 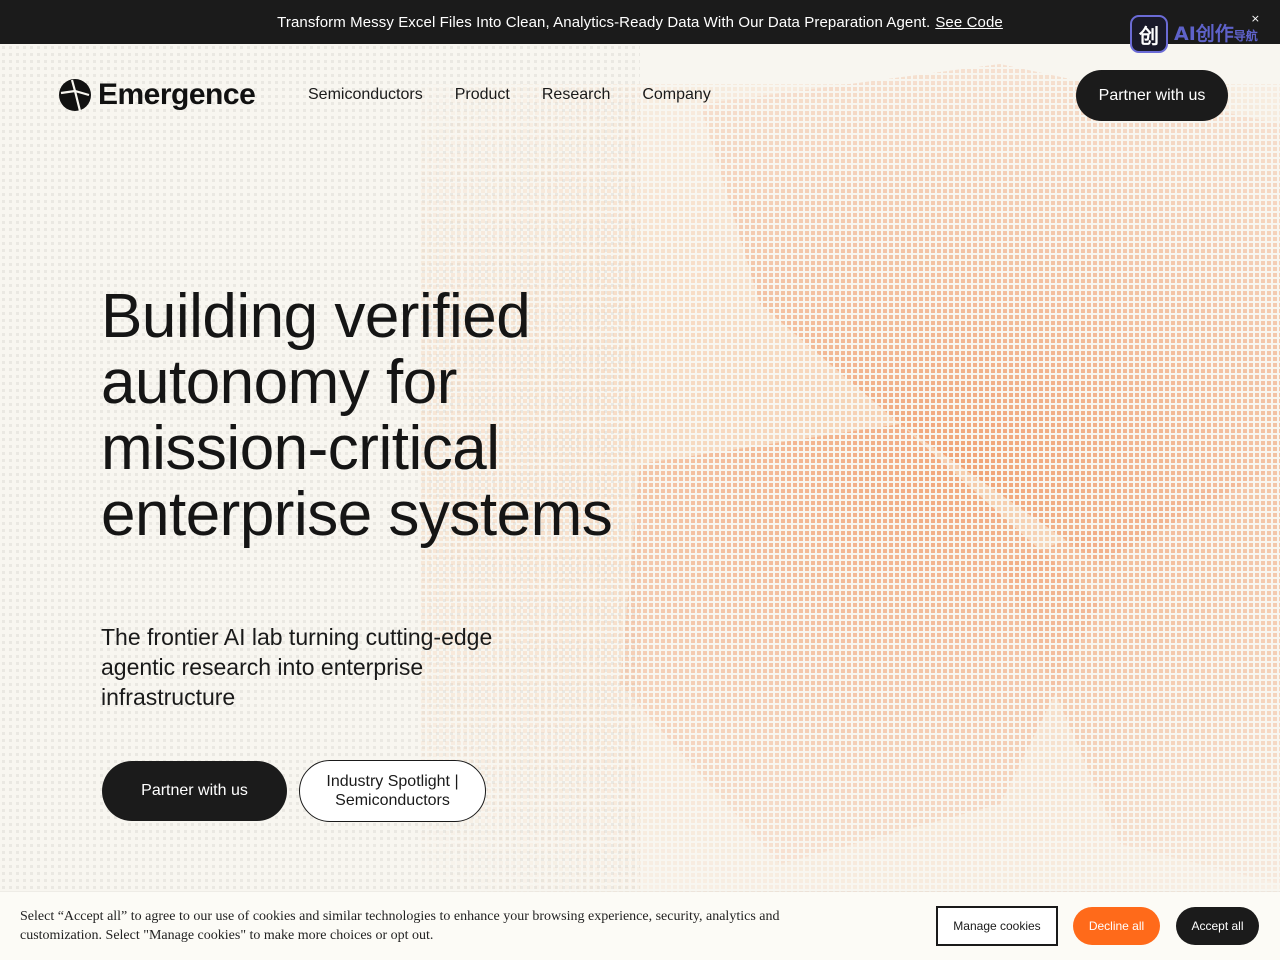 I want to click on brand-logo: Emergence, so click(x=157, y=95).